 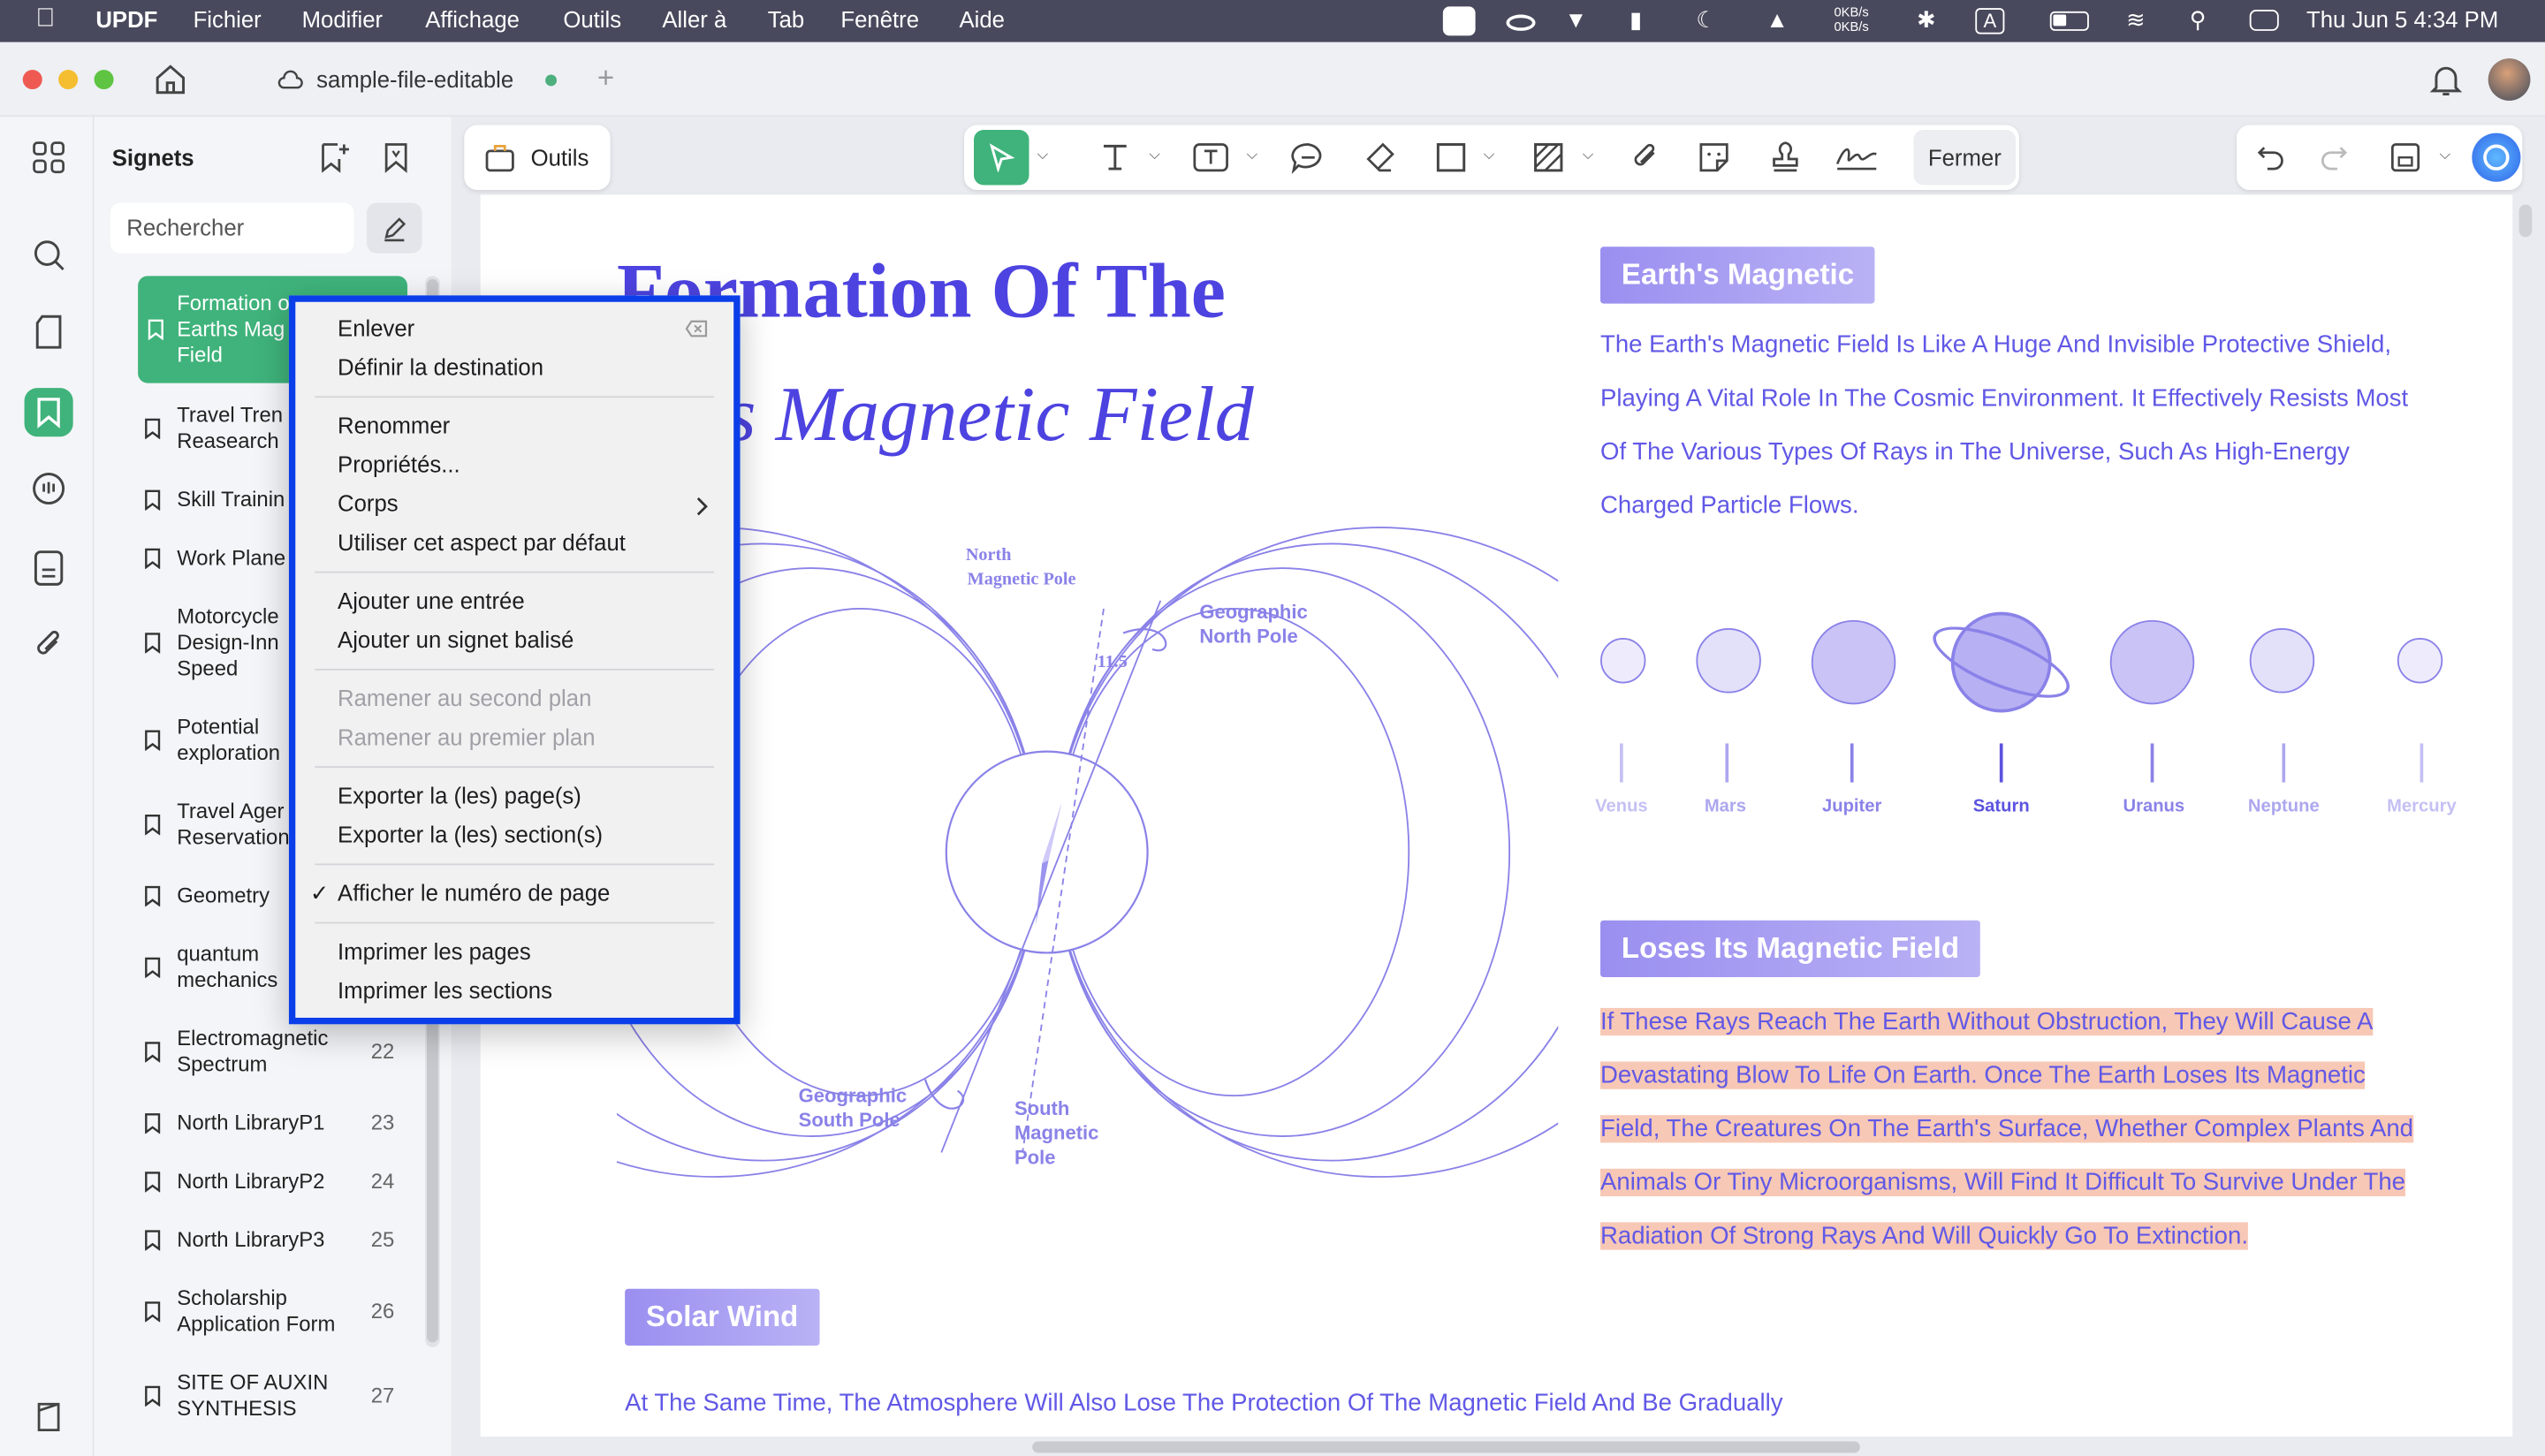 I want to click on signature-tool-button, so click(x=1857, y=157).